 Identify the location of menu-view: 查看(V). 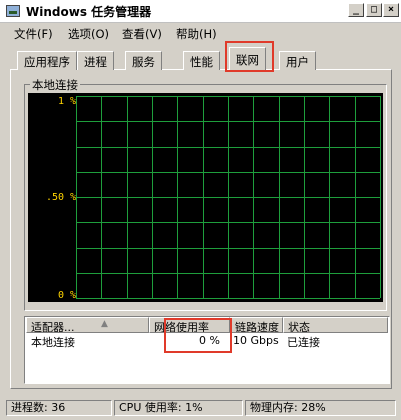
(142, 34).